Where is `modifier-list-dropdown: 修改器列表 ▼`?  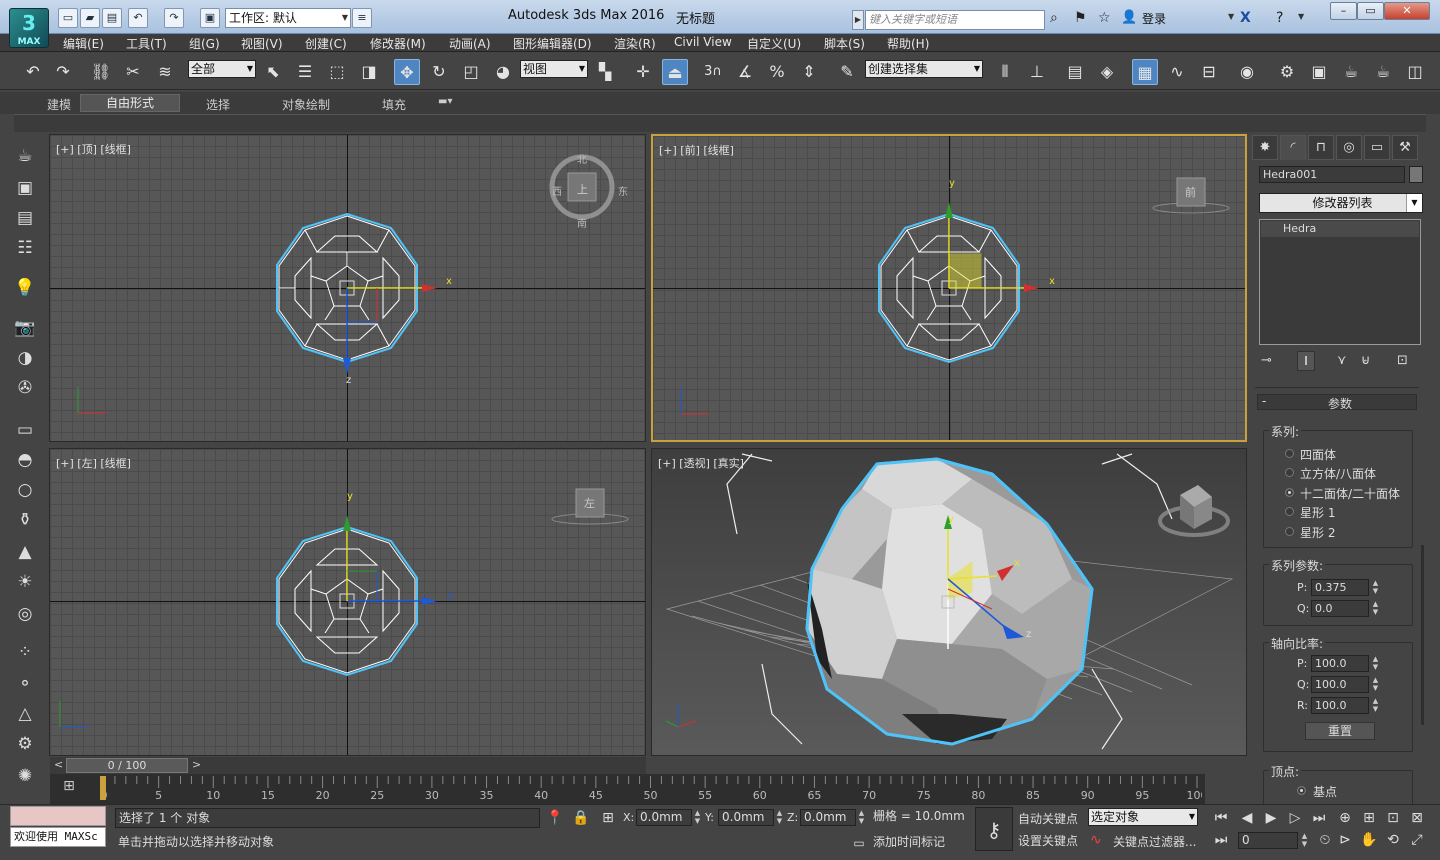
modifier-list-dropdown: 修改器列表 ▼ is located at coordinates (1341, 203).